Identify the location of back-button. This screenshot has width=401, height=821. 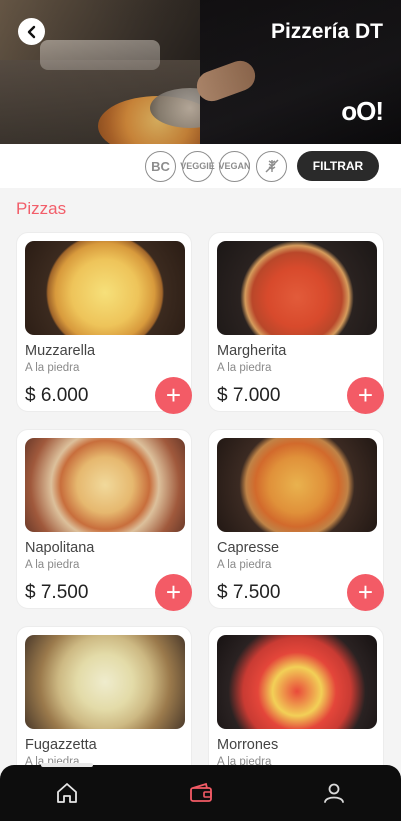
(31, 31).